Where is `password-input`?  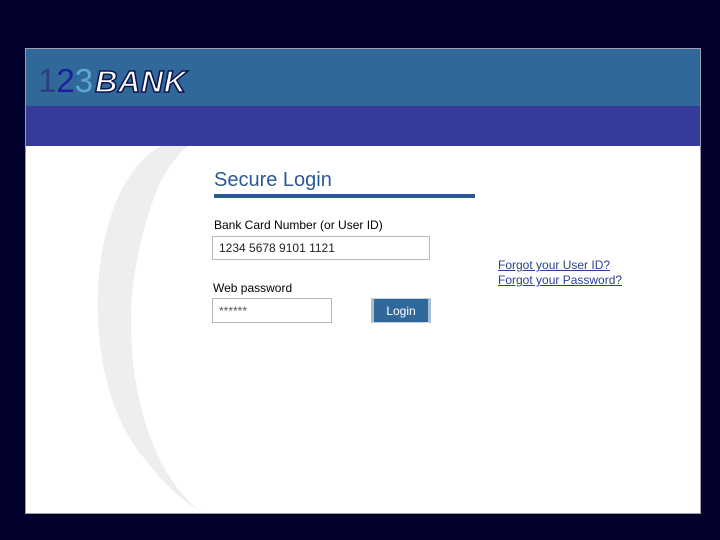 password-input is located at coordinates (272, 310).